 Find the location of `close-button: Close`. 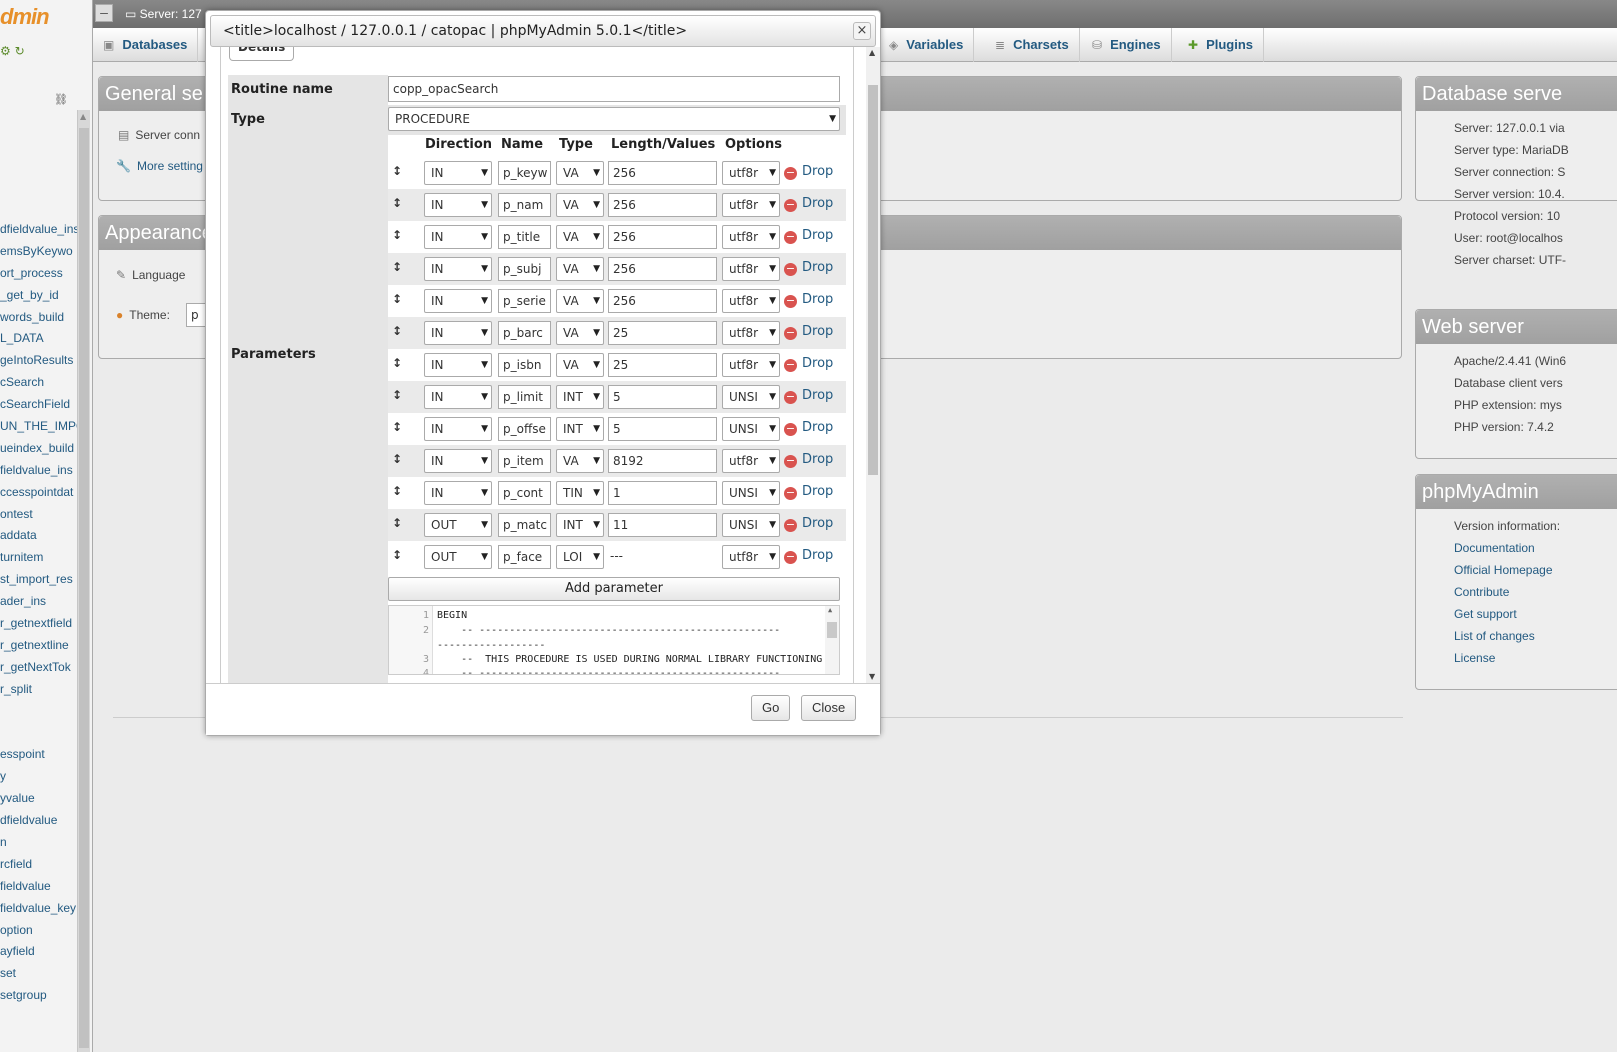

close-button: Close is located at coordinates (829, 708).